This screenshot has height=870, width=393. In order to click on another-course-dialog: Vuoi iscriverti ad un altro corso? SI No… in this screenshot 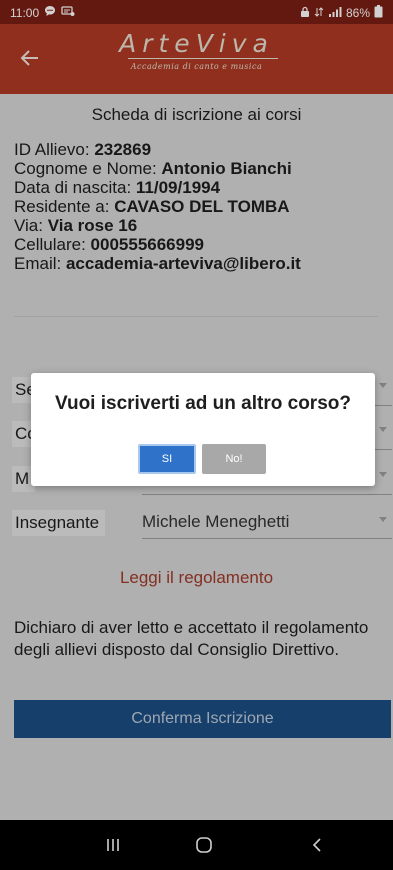, I will do `click(203, 429)`.